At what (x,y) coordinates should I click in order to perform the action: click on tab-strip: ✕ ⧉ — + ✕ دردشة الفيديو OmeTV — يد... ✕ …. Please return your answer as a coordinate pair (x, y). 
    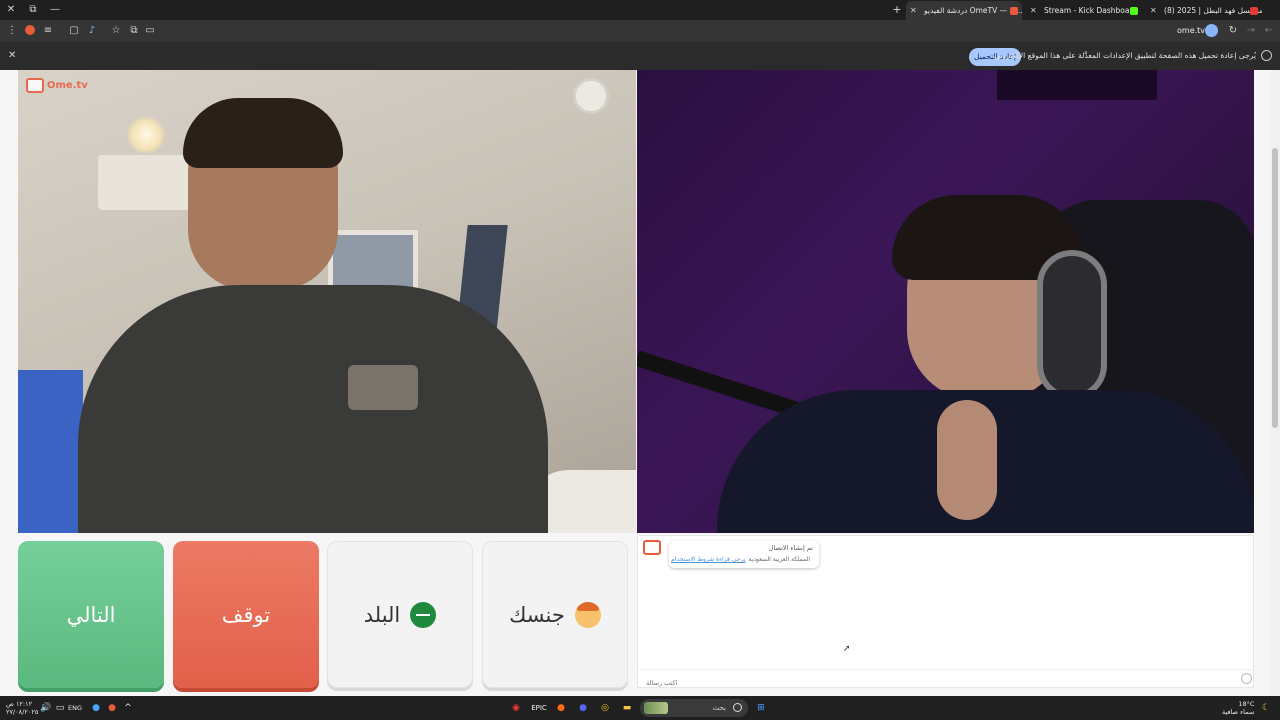
    Looking at the image, I should click on (640, 10).